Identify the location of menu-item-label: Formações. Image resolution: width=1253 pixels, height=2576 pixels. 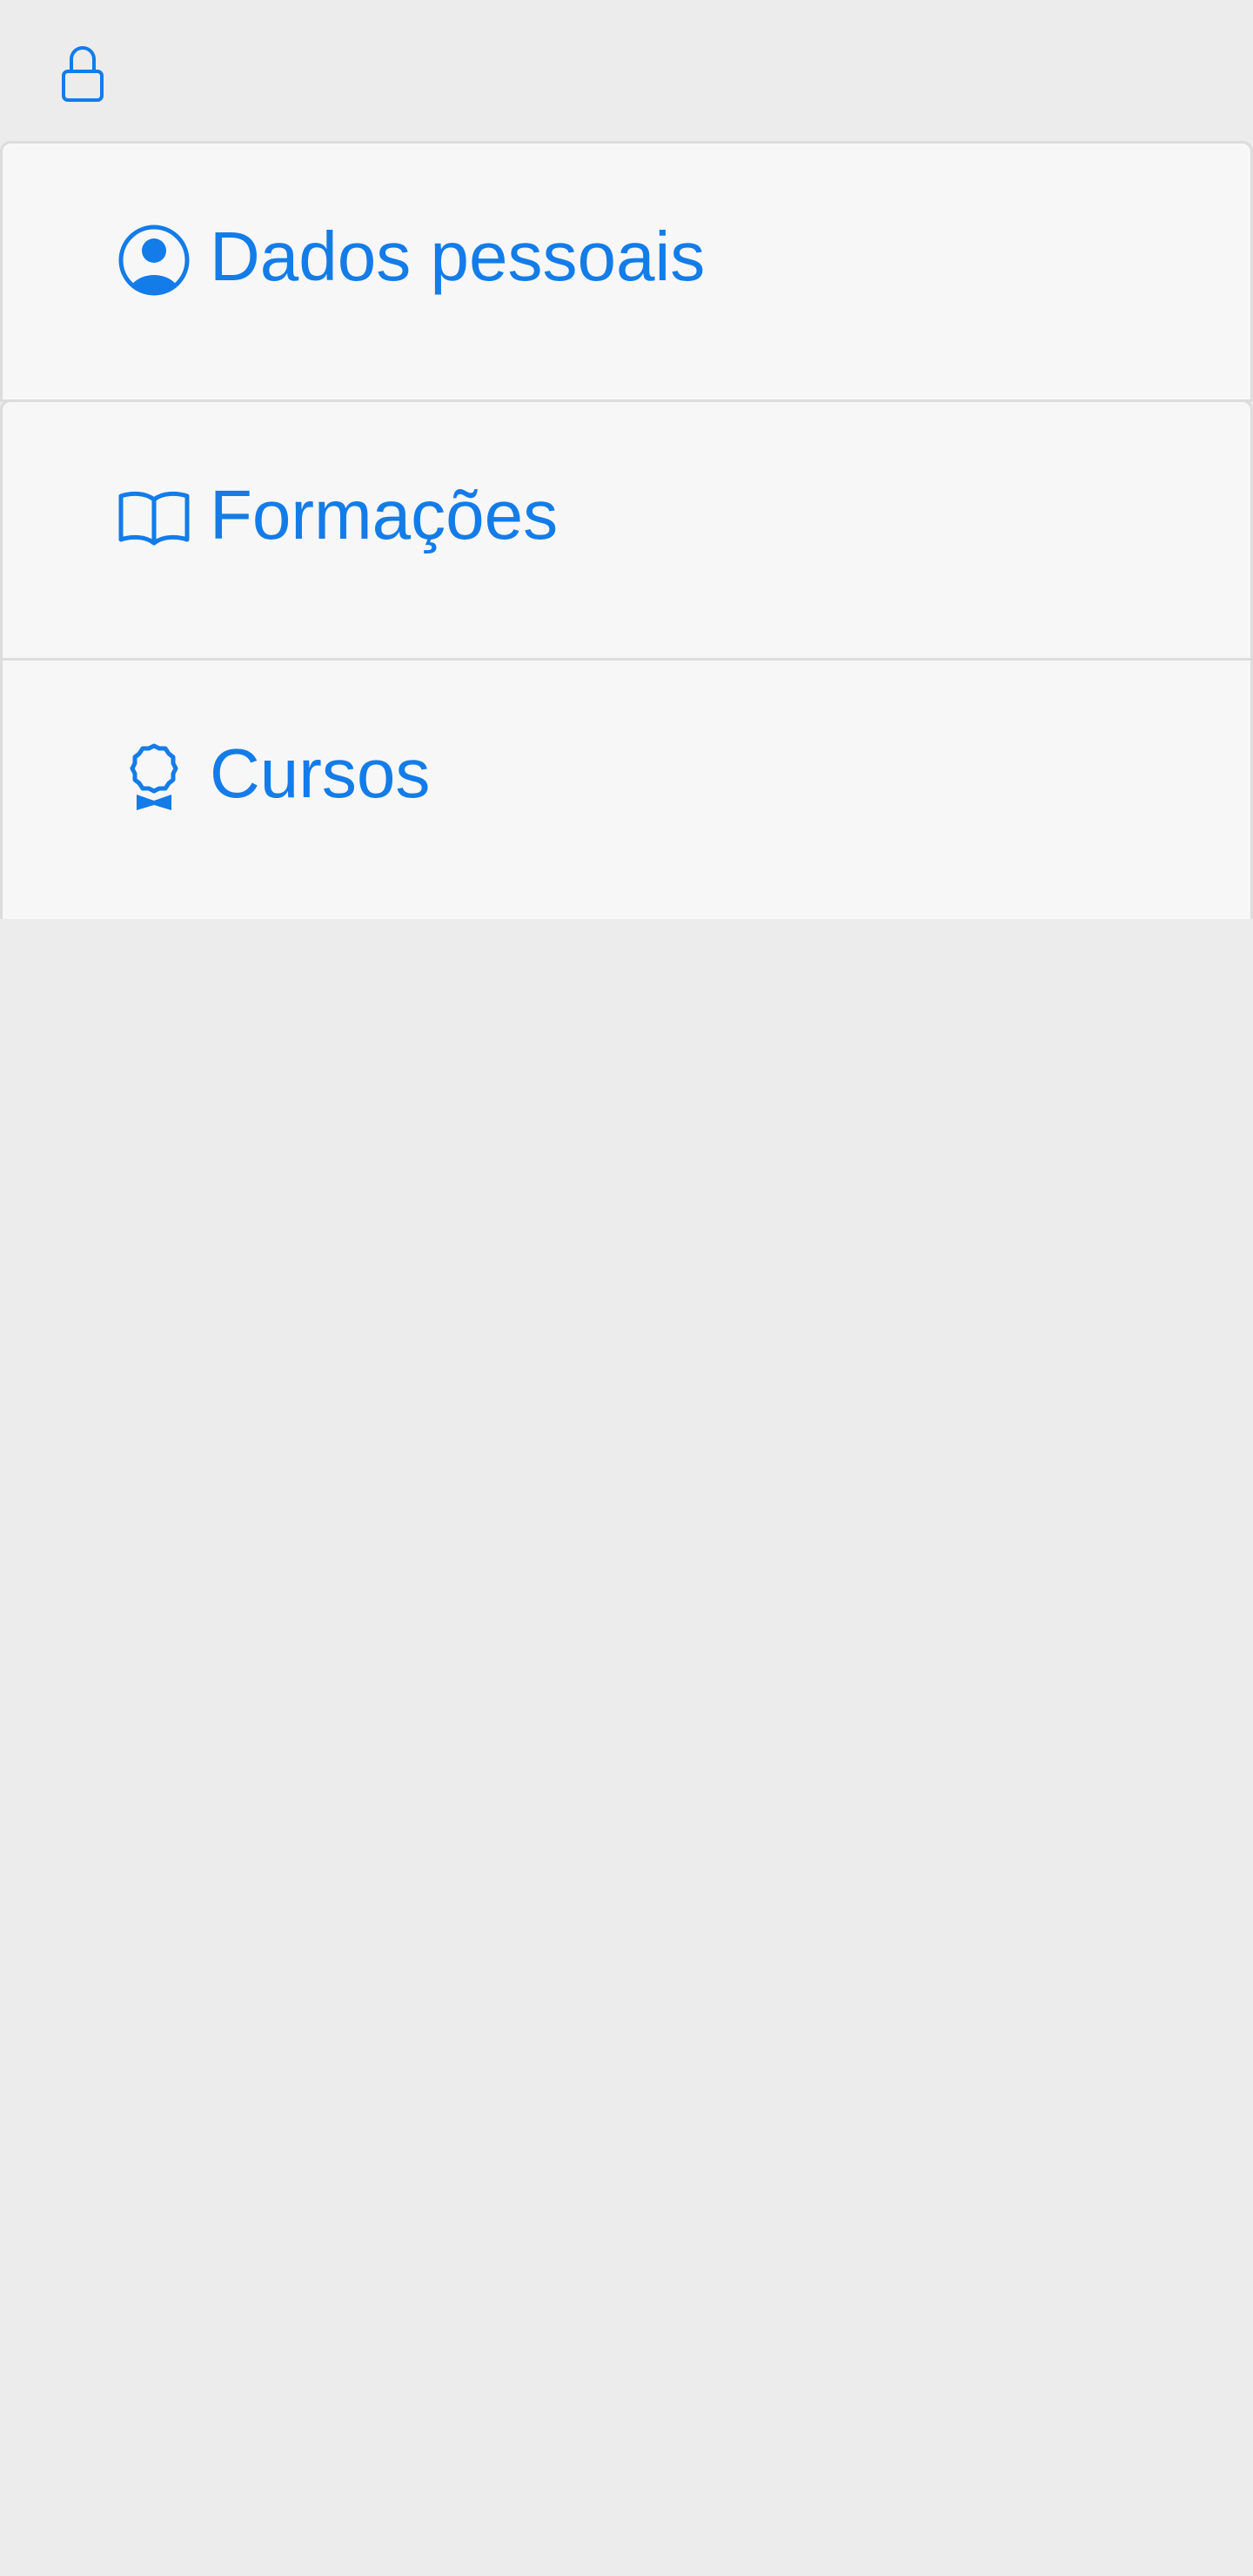
(384, 515).